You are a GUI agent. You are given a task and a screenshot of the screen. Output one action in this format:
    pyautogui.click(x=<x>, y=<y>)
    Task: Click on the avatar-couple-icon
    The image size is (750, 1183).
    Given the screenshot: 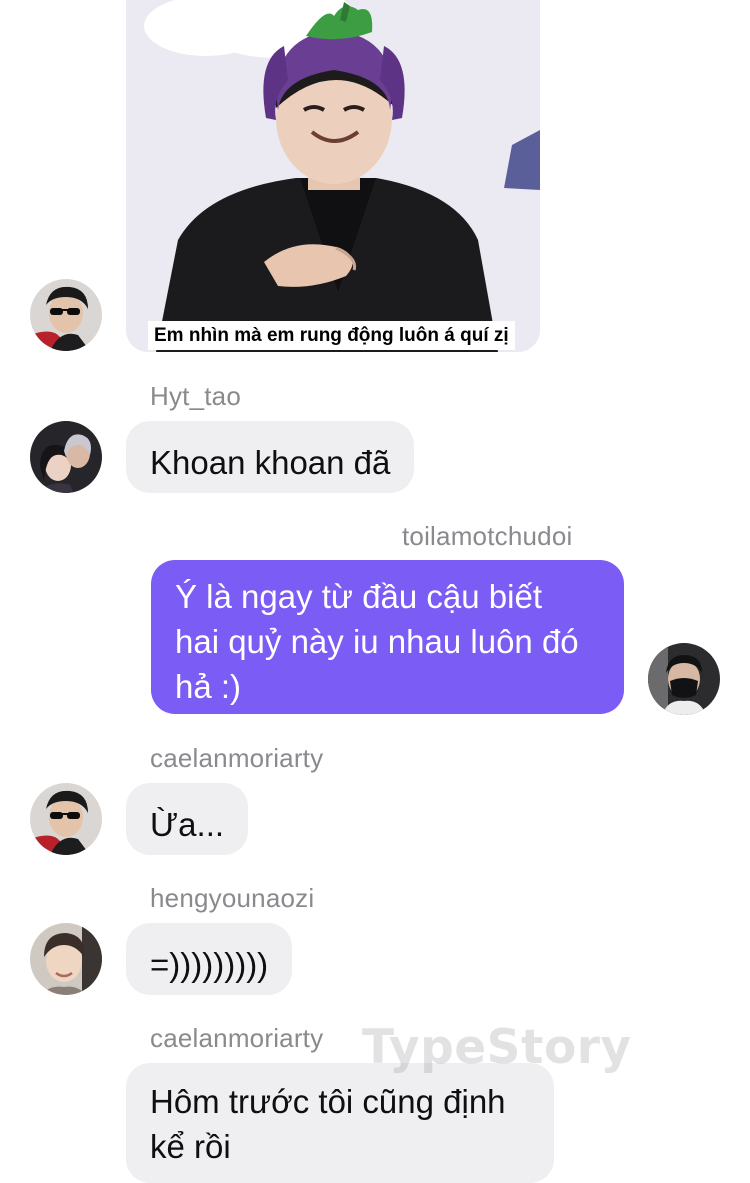 What is the action you would take?
    pyautogui.click(x=66, y=457)
    